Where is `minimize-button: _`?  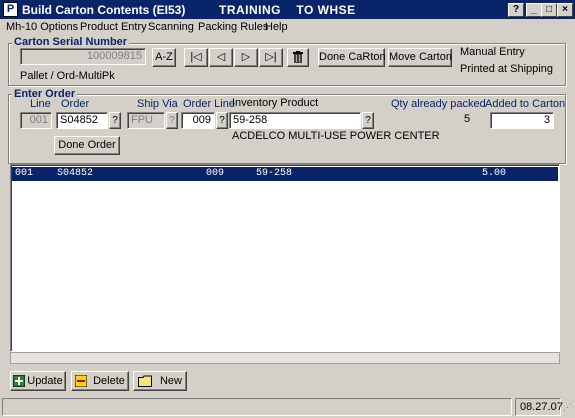 minimize-button: _ is located at coordinates (534, 10).